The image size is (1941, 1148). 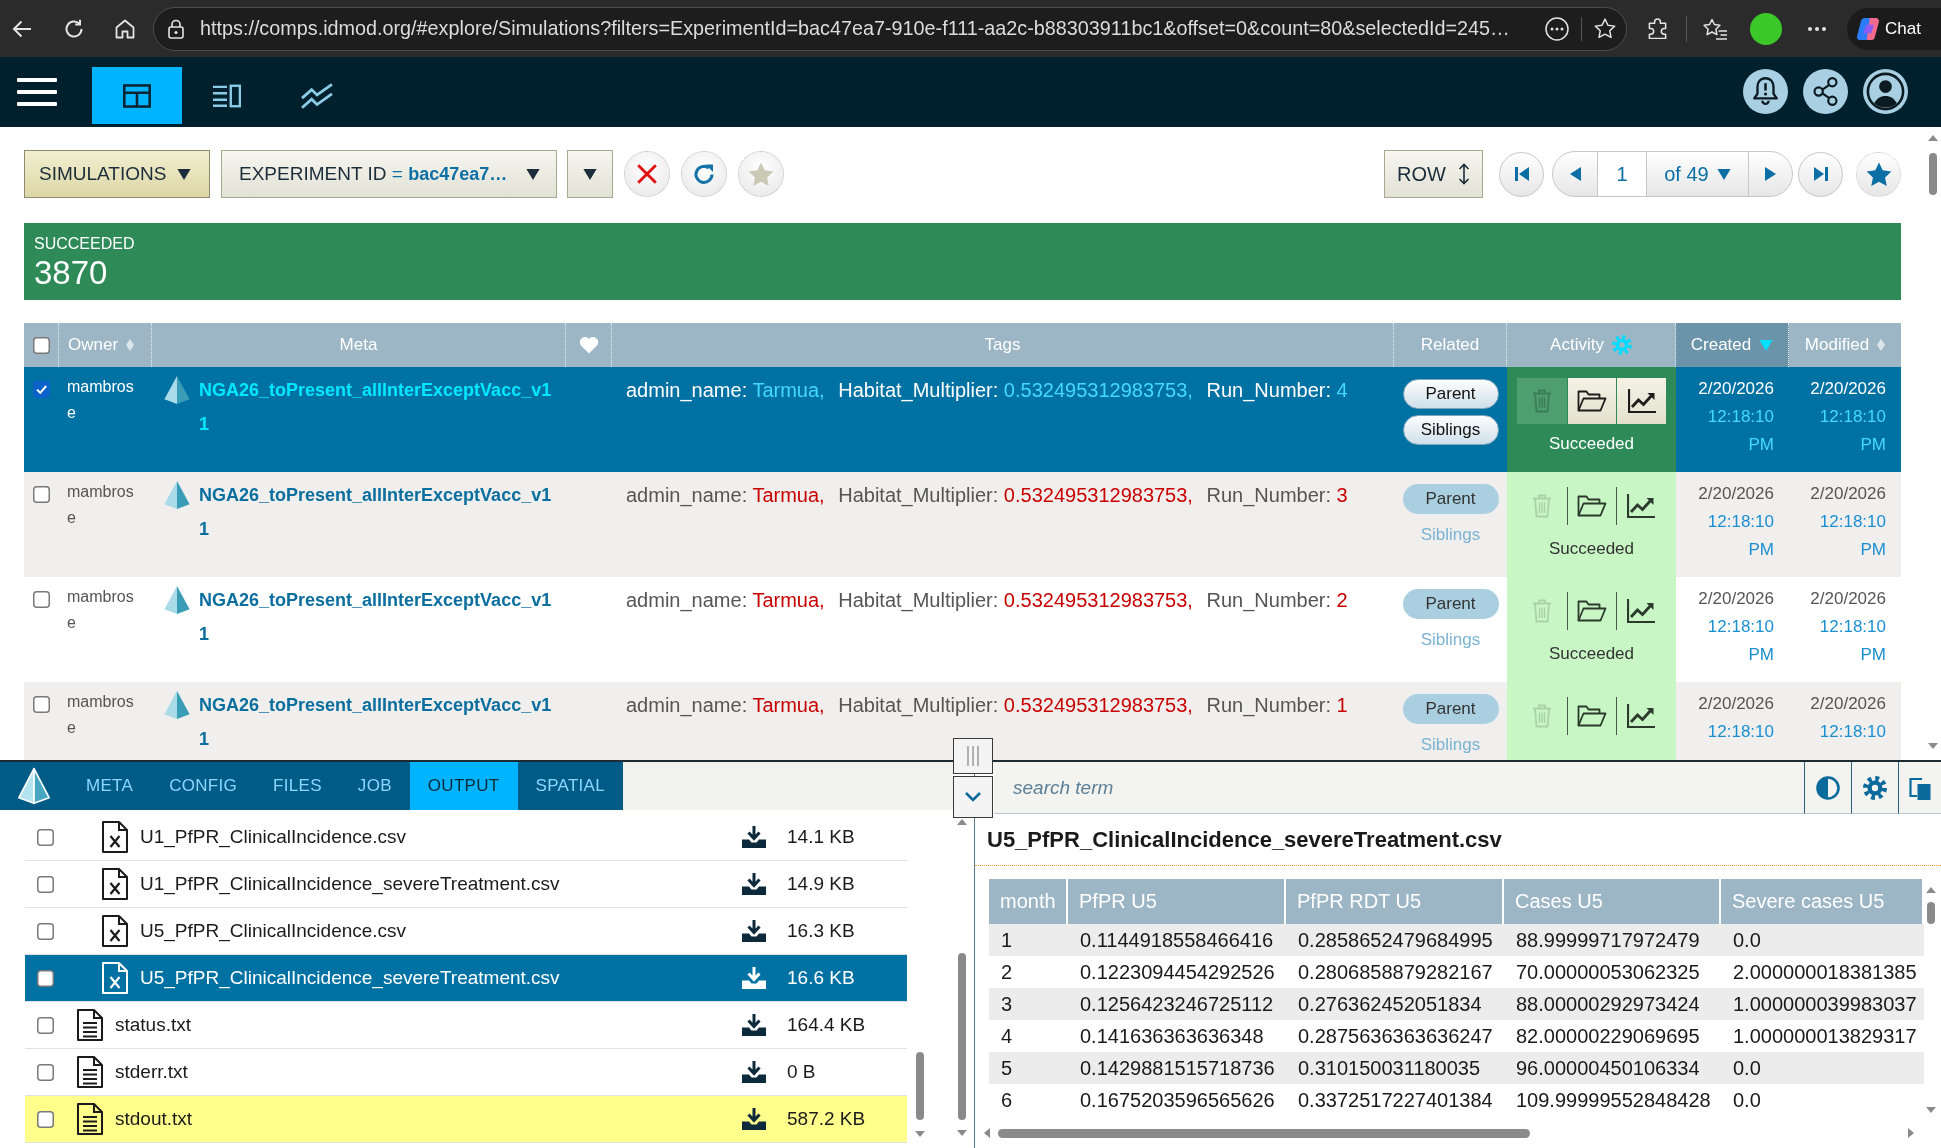 I want to click on share-icon, so click(x=1825, y=91).